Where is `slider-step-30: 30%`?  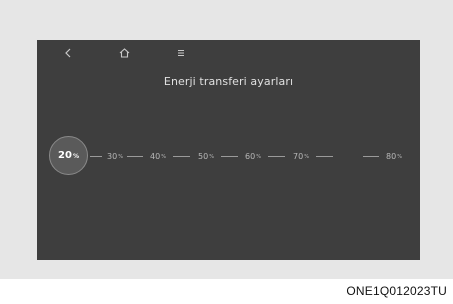
slider-step-30: 30% is located at coordinates (115, 156).